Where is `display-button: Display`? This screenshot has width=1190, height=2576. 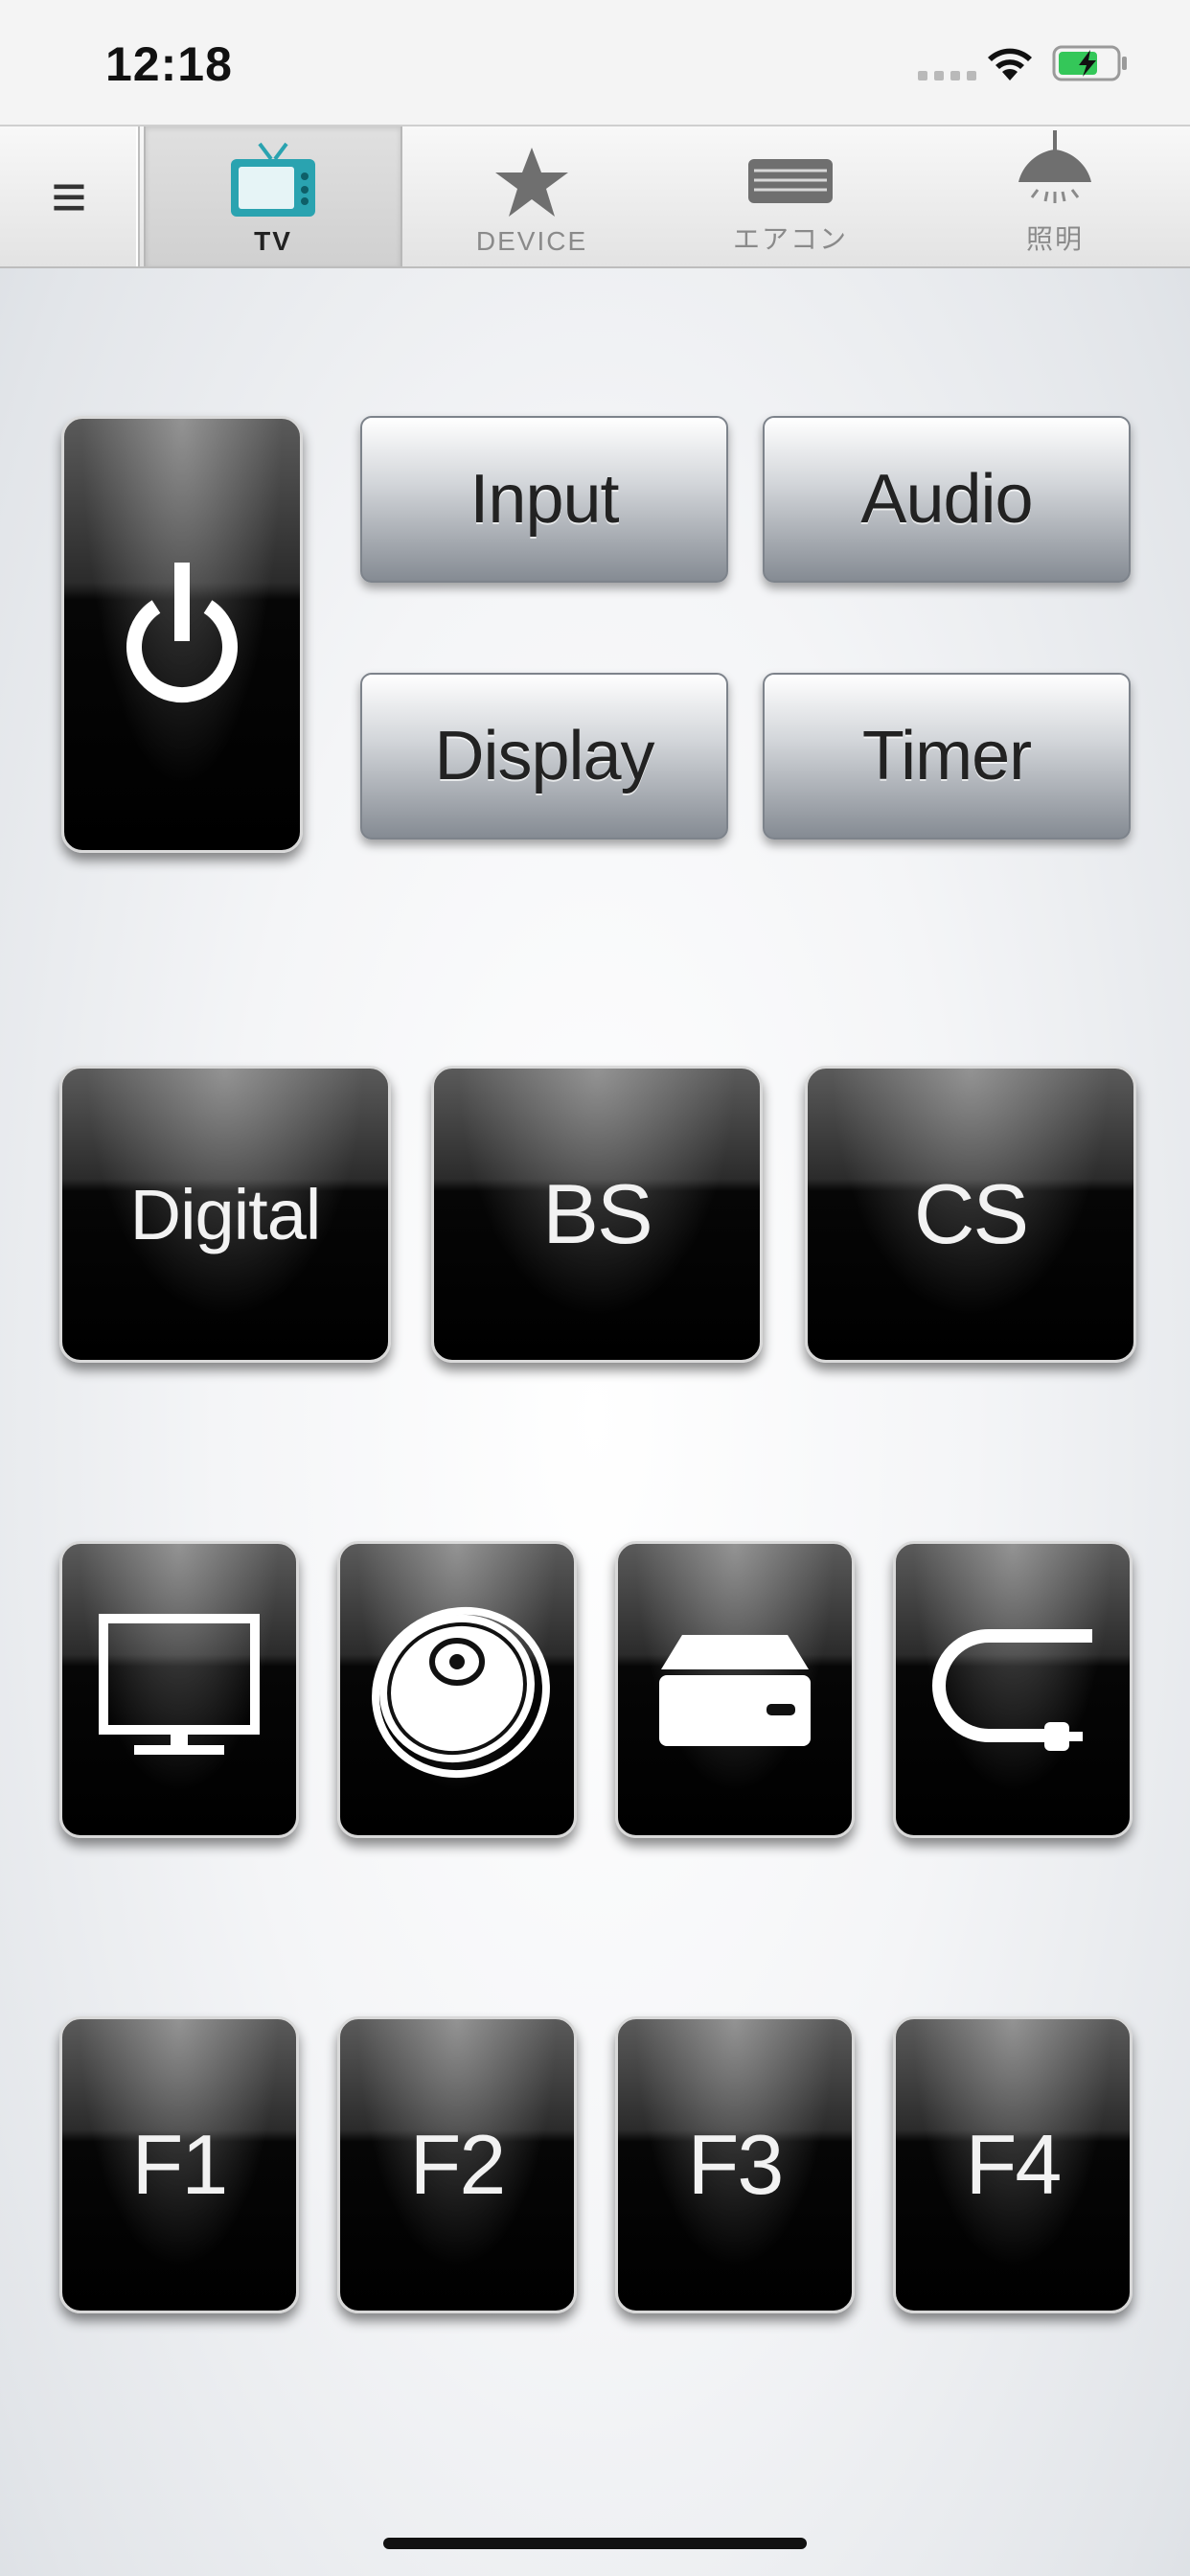 display-button: Display is located at coordinates (544, 757).